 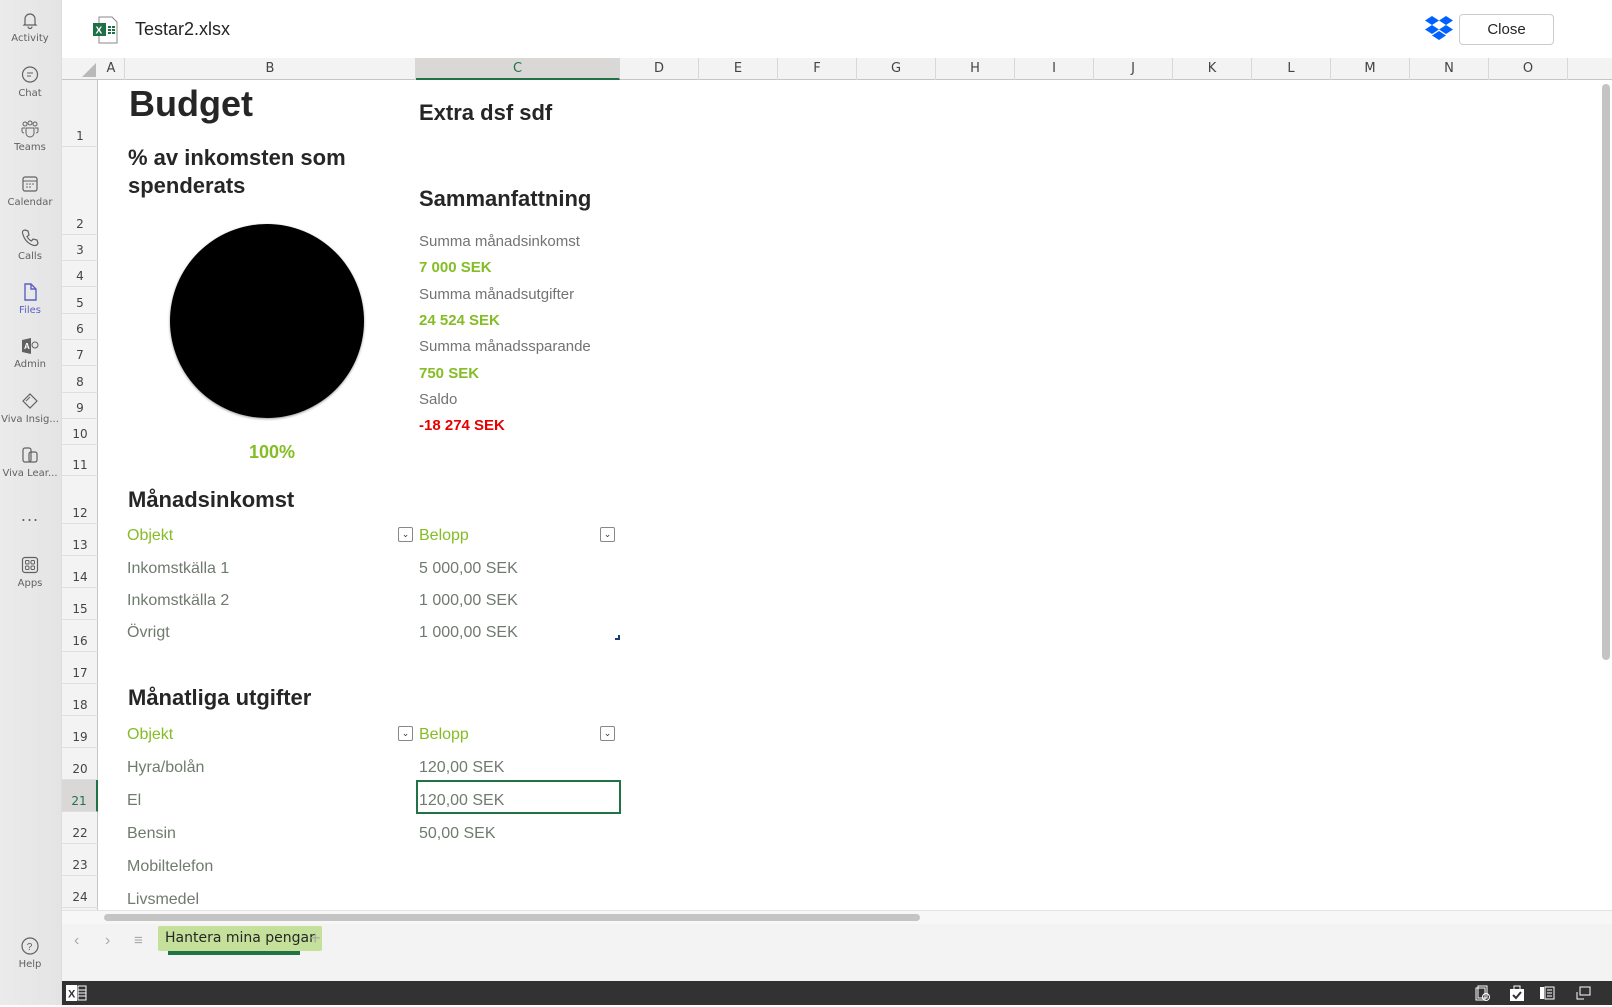 What do you see at coordinates (80, 113) in the screenshot?
I see `row-header: 1` at bounding box center [80, 113].